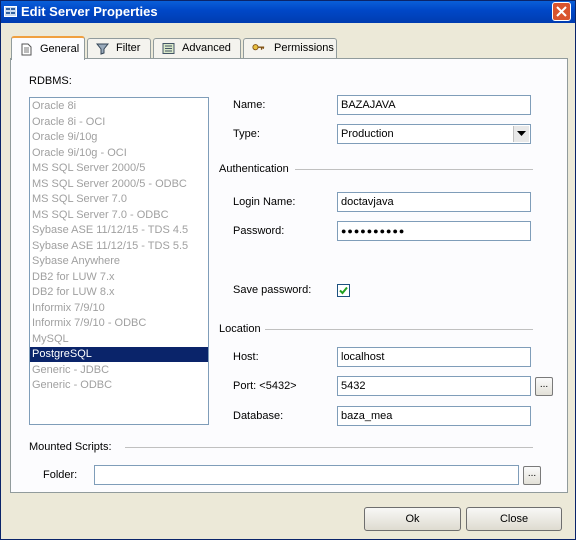  Describe the element at coordinates (60, 49) in the screenshot. I see `tab-label: General` at that location.